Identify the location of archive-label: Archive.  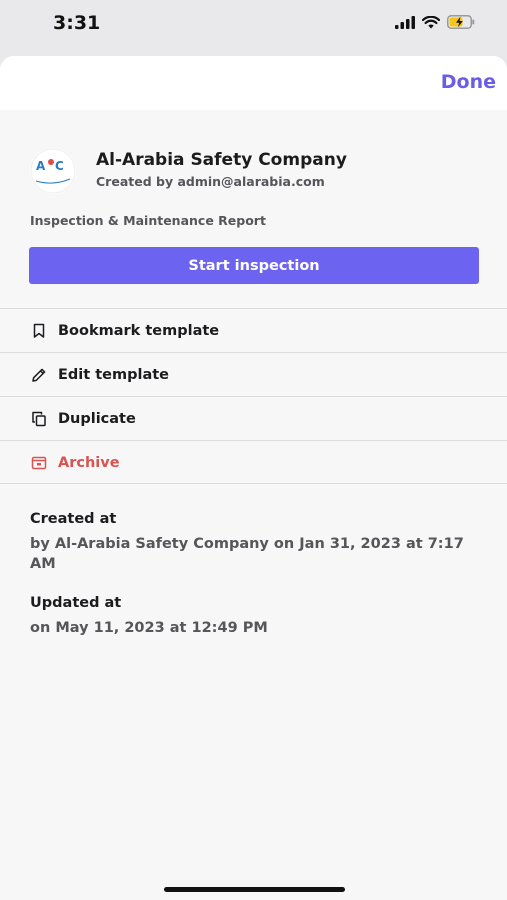
(89, 462).